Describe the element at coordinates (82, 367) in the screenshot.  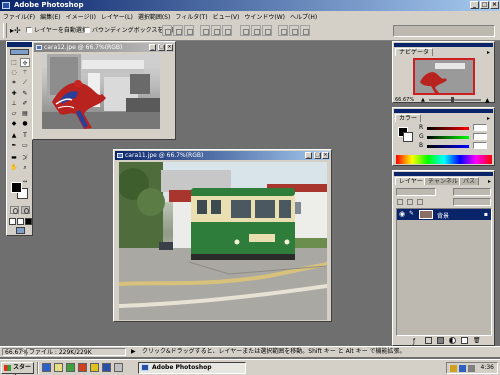
I see `media-icon` at that location.